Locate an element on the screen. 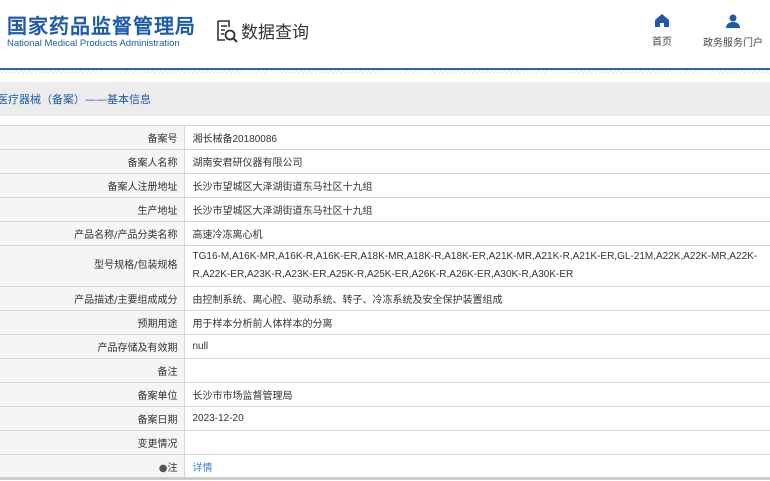 Image resolution: width=770 pixels, height=481 pixels. table-row: 生产地址 长沙市望城区大泽湖街道东马社区十九组 is located at coordinates (385, 209).